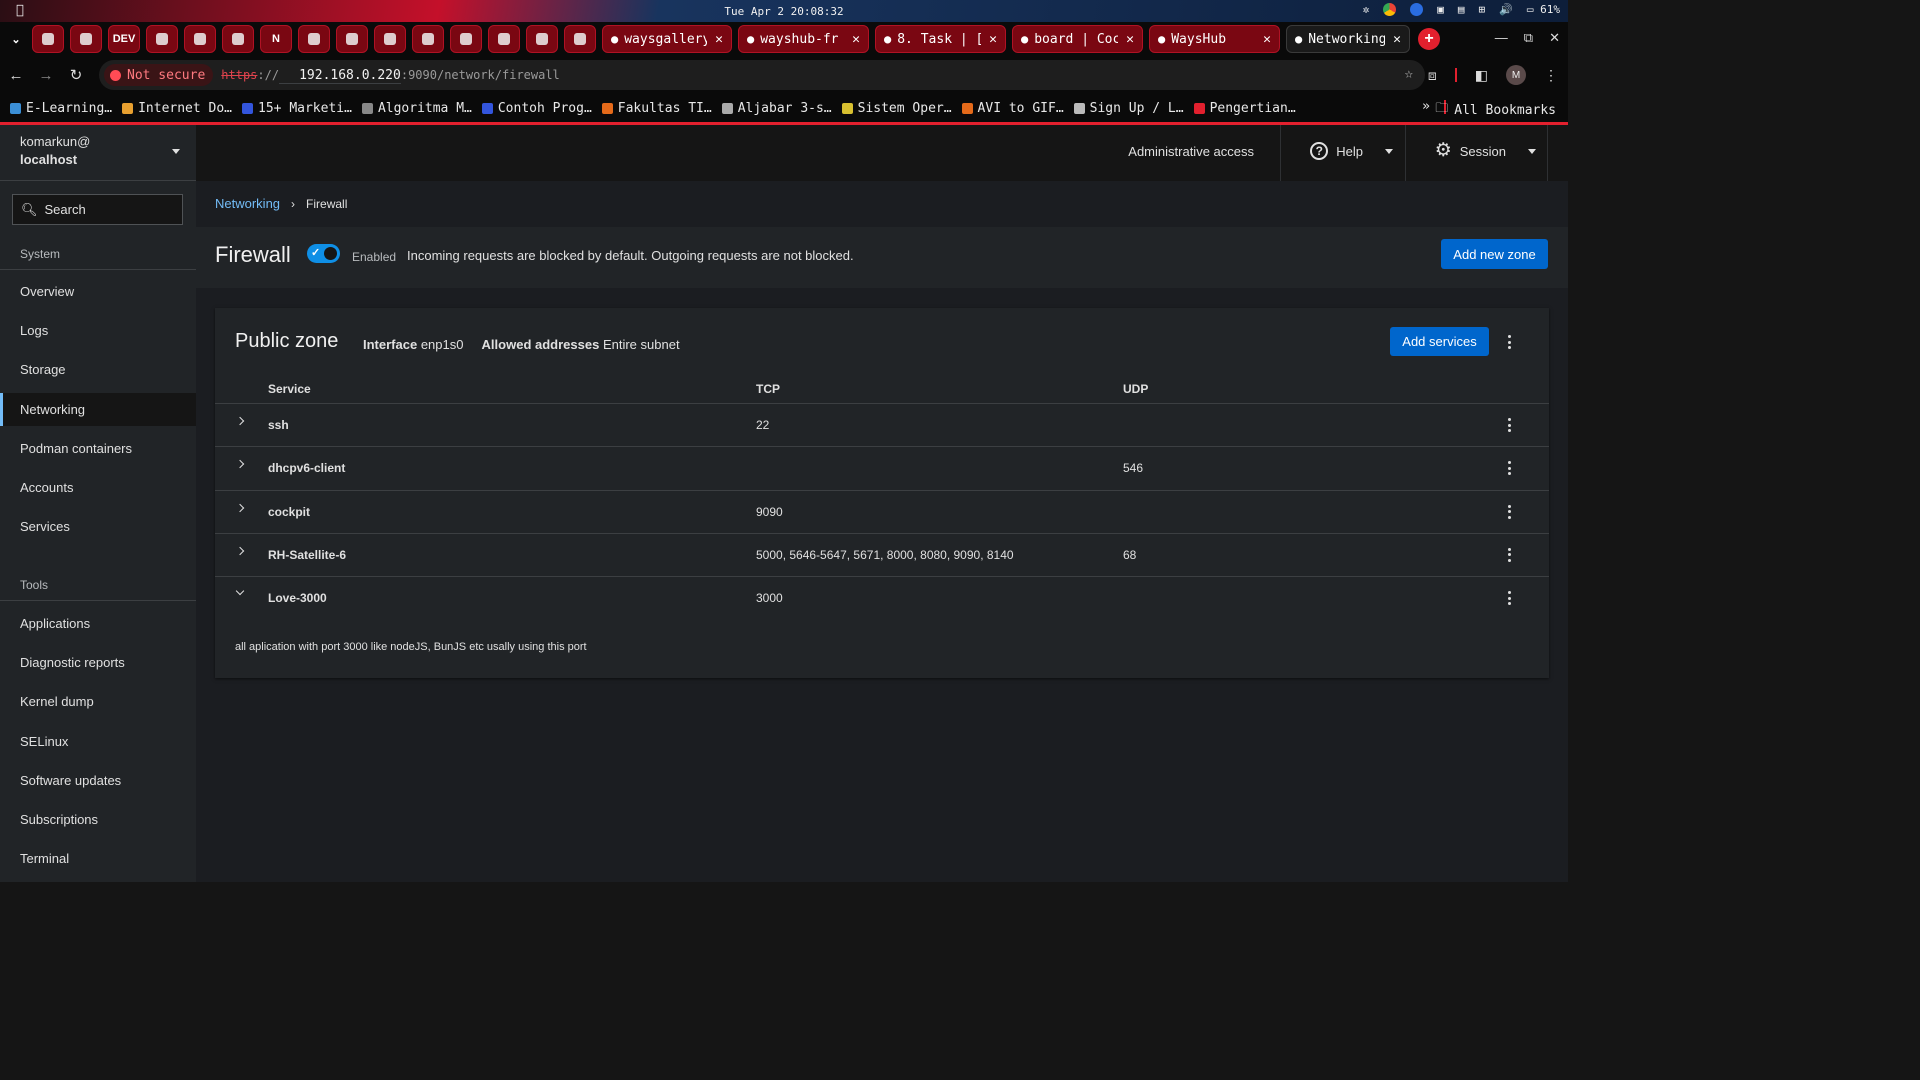 The height and width of the screenshot is (1080, 1920). I want to click on notes-icon: ▤, so click(1461, 9).